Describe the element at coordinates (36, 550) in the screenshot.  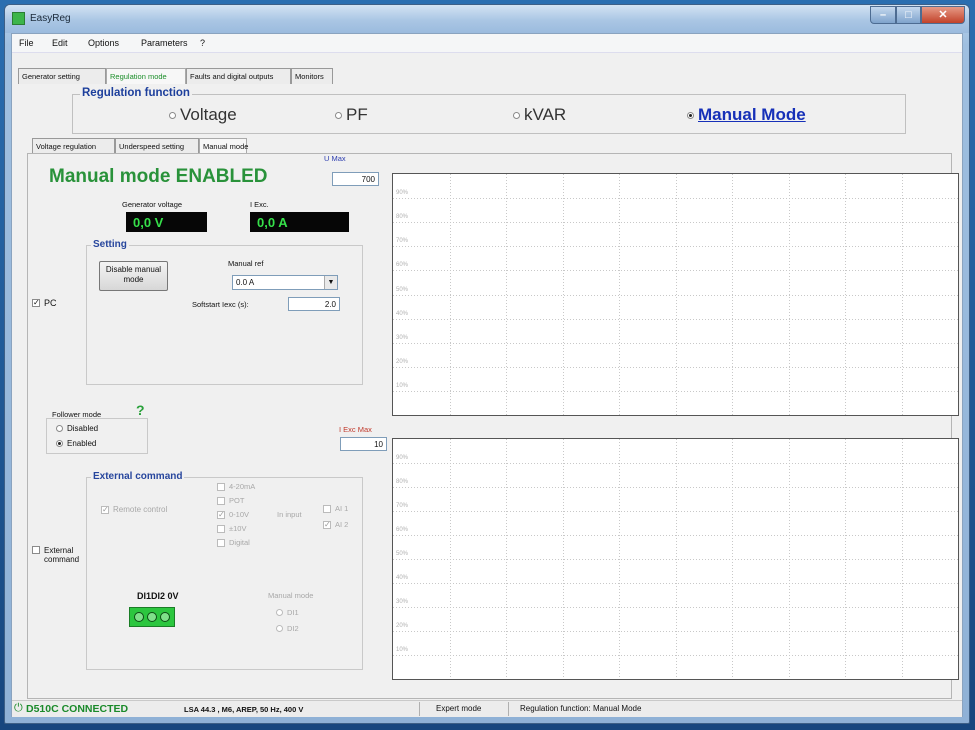
I see `external-command-box` at that location.